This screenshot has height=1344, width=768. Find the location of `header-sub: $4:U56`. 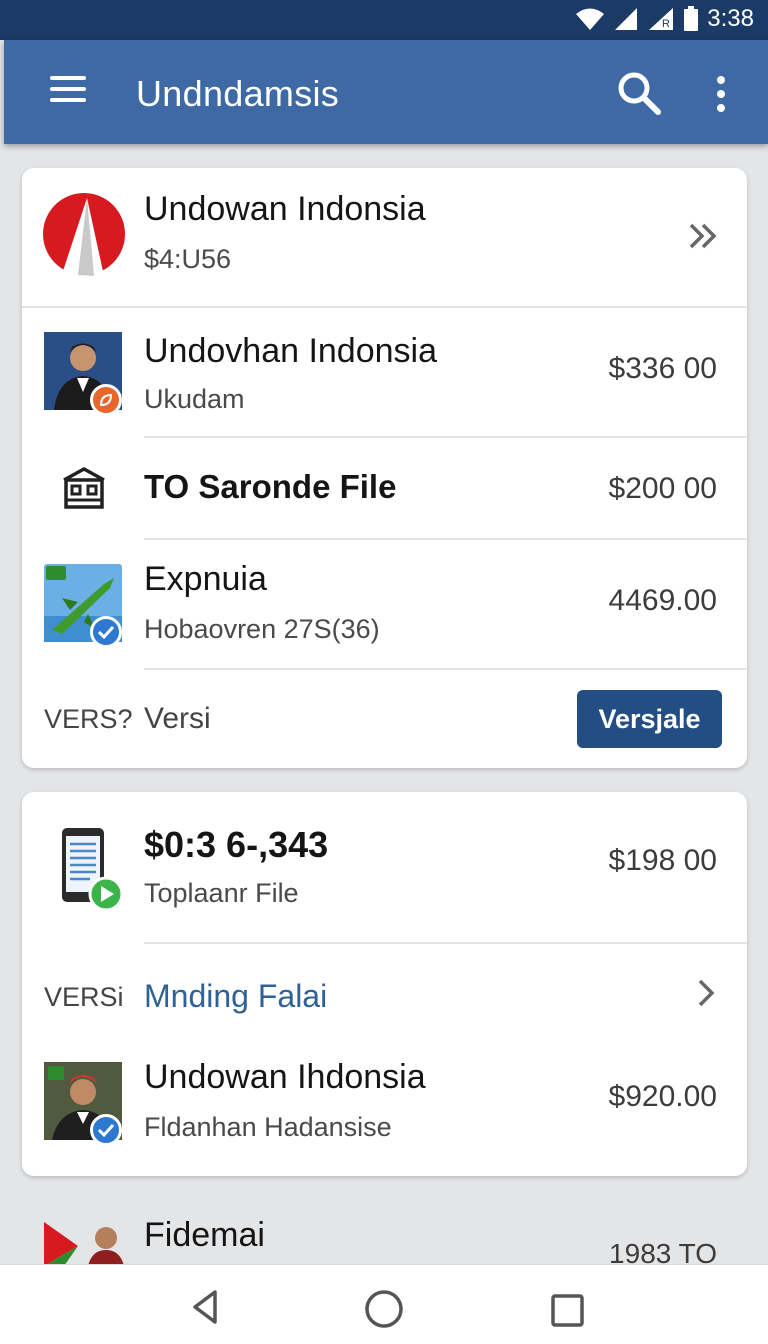

header-sub: $4:U56 is located at coordinates (188, 259).